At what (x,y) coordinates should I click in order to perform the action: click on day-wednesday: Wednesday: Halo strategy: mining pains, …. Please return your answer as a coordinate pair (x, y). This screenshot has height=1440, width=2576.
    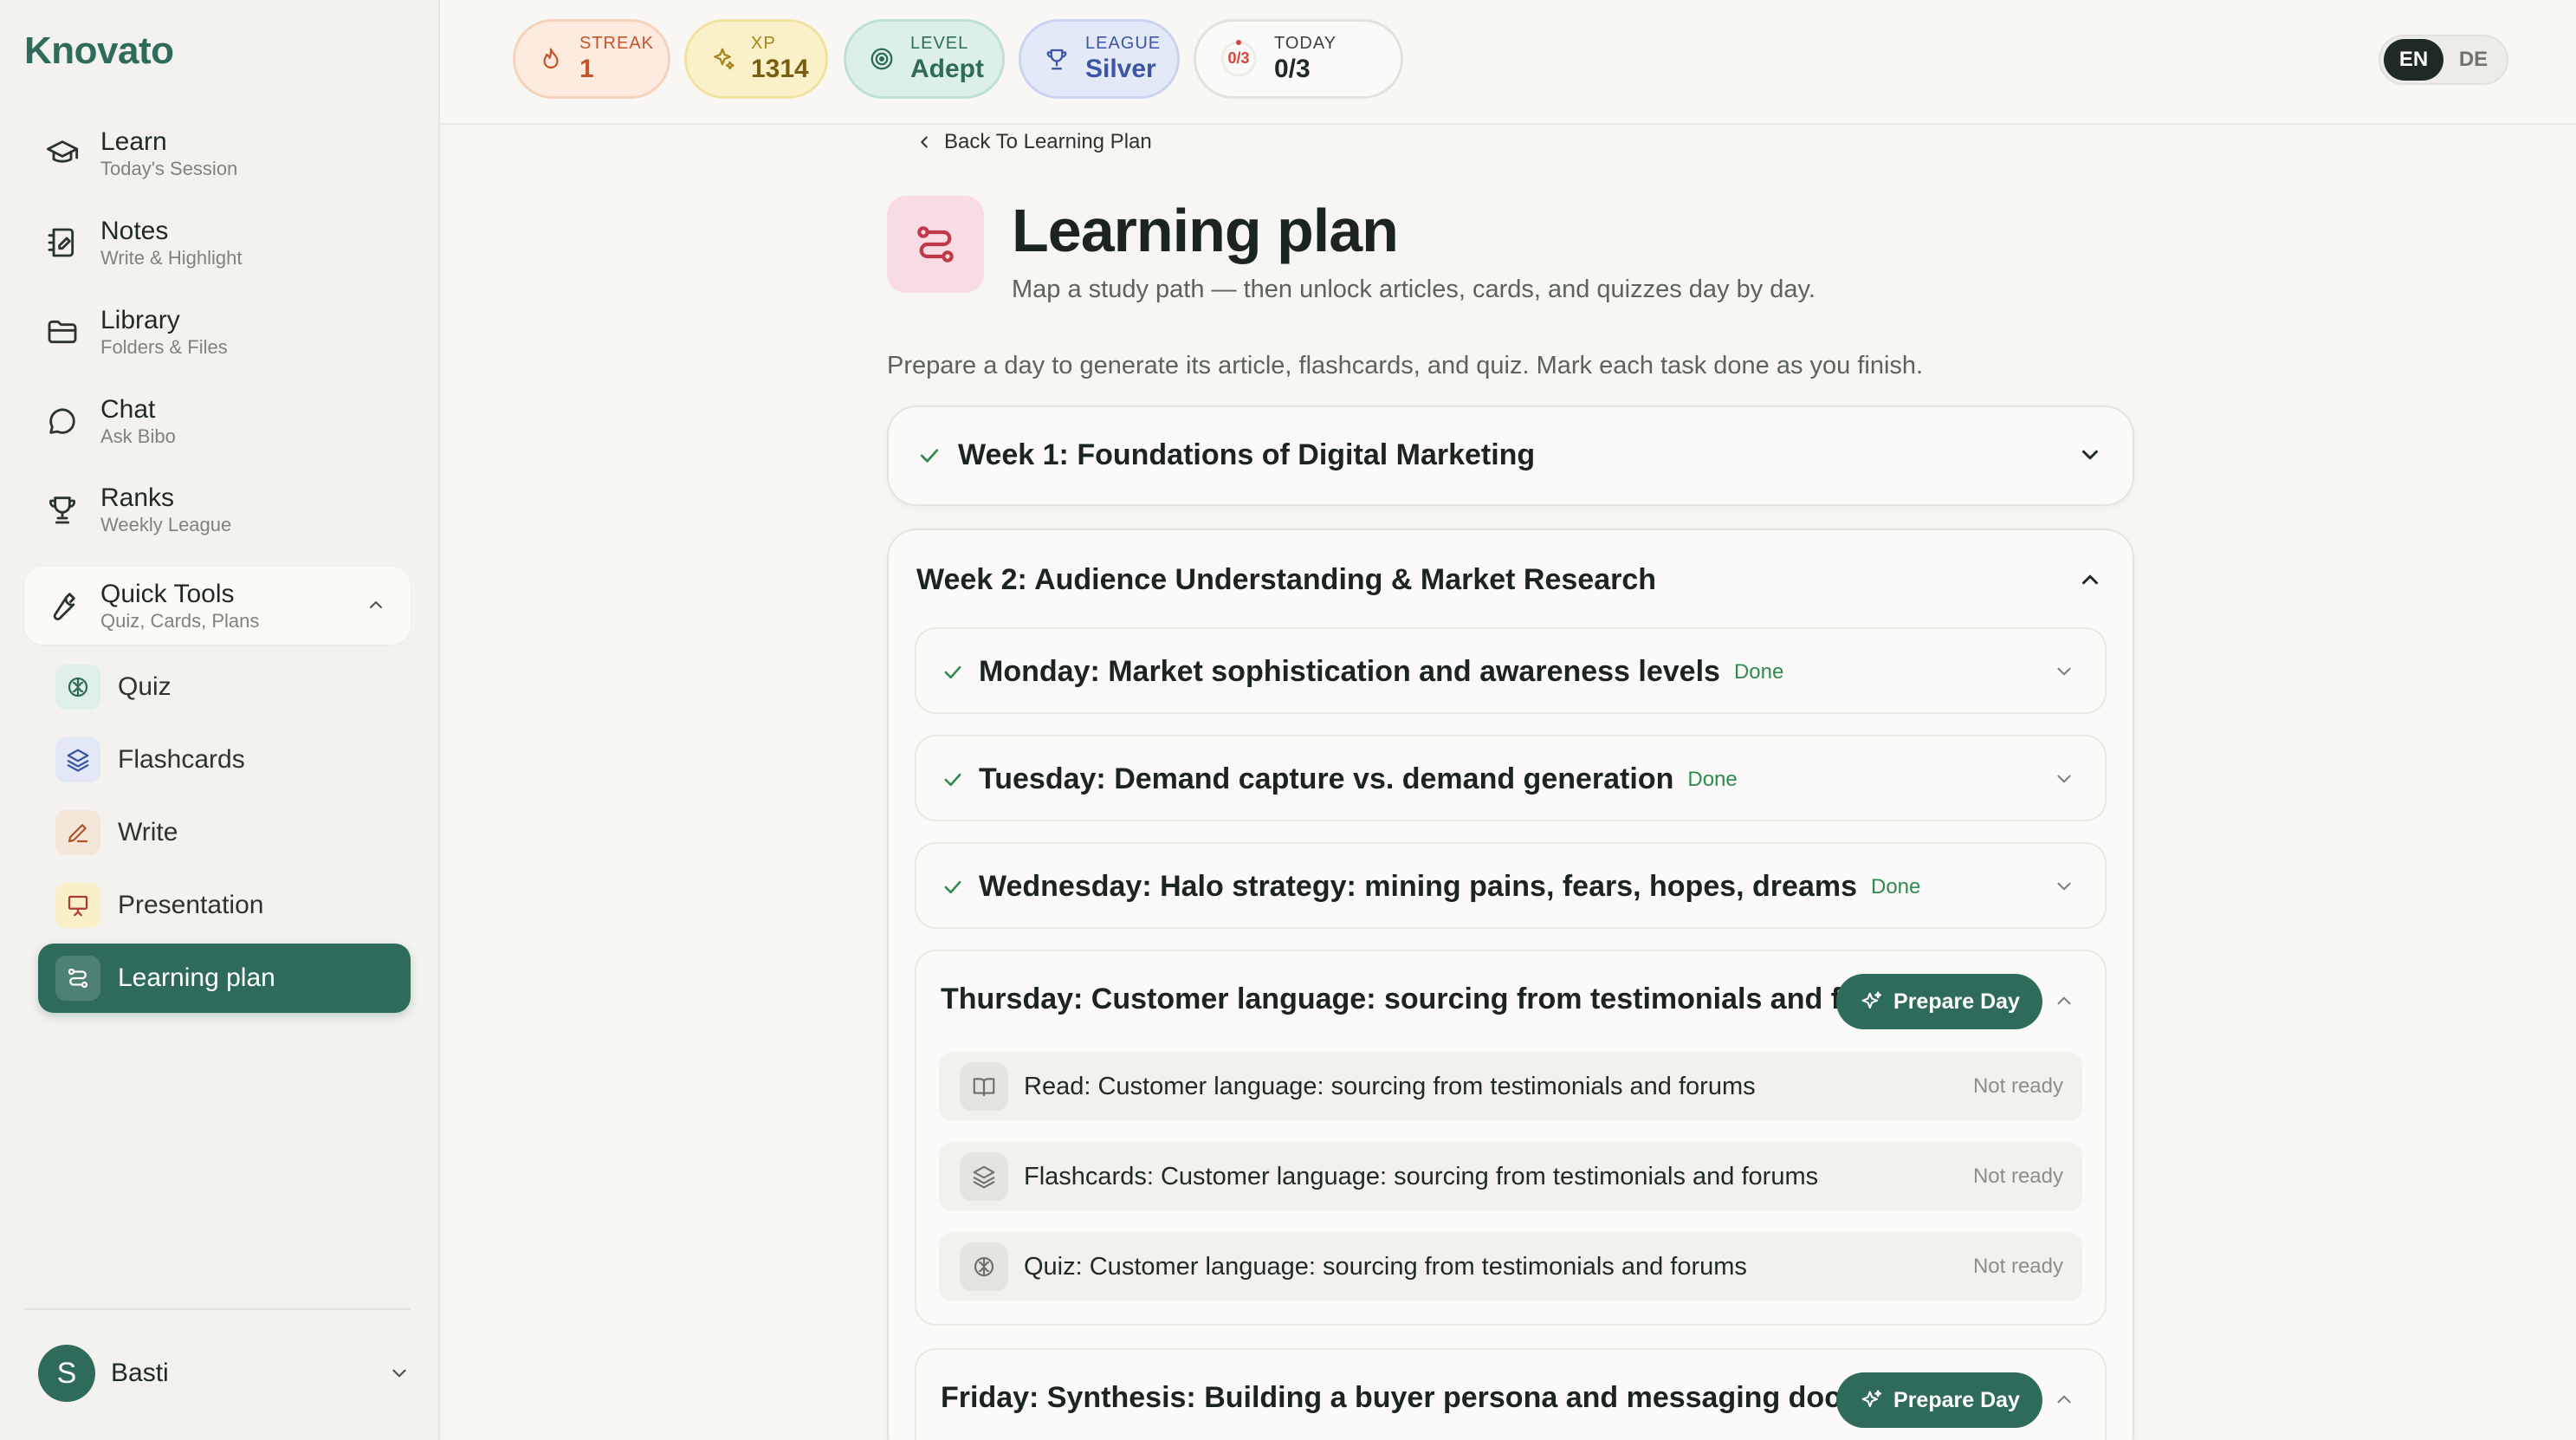
    Looking at the image, I should click on (1511, 885).